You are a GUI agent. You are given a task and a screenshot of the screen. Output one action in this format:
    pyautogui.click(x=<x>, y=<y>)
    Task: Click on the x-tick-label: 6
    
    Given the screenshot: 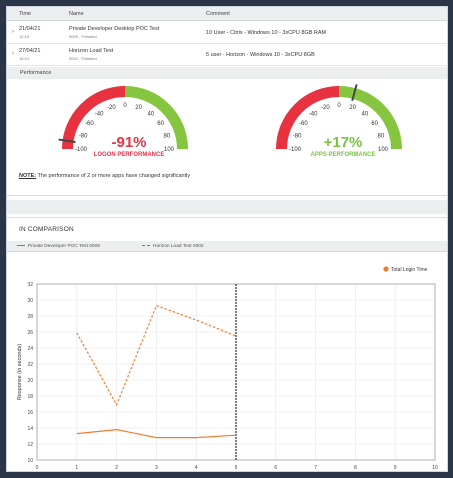 What is the action you would take?
    pyautogui.click(x=275, y=468)
    